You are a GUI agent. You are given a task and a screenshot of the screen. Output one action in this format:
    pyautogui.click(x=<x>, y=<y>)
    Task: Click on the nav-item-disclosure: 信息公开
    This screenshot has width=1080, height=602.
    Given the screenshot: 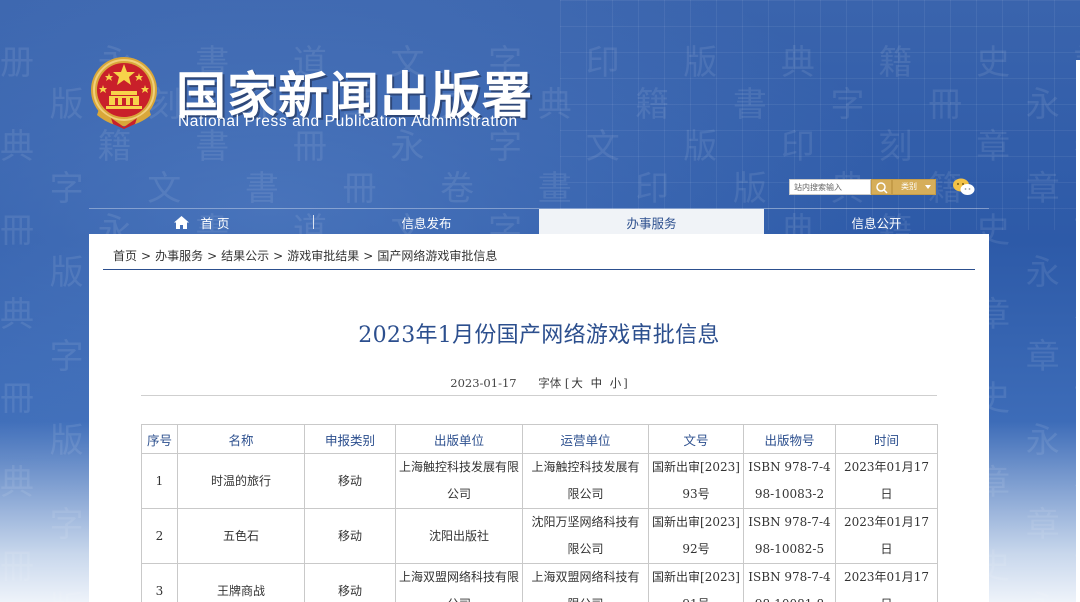 What is the action you would take?
    pyautogui.click(x=876, y=222)
    